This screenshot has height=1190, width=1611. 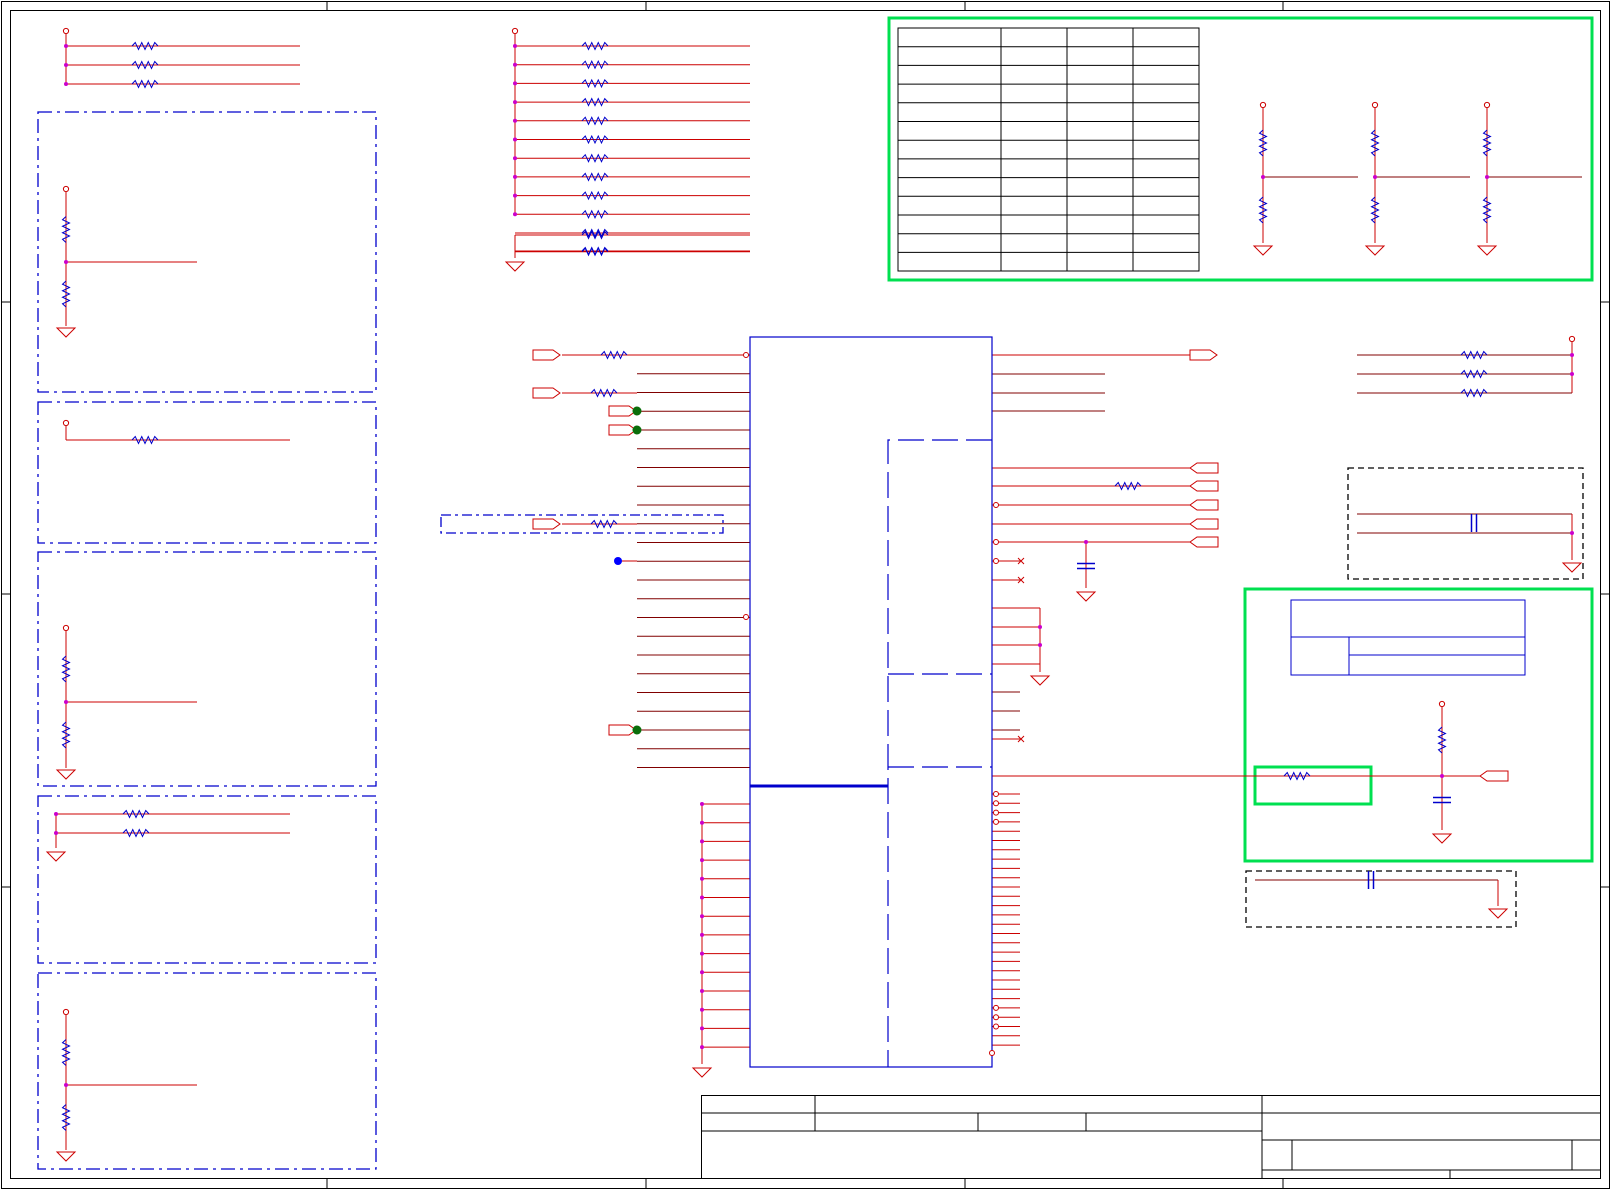 I want to click on title-block, so click(x=1151, y=1137).